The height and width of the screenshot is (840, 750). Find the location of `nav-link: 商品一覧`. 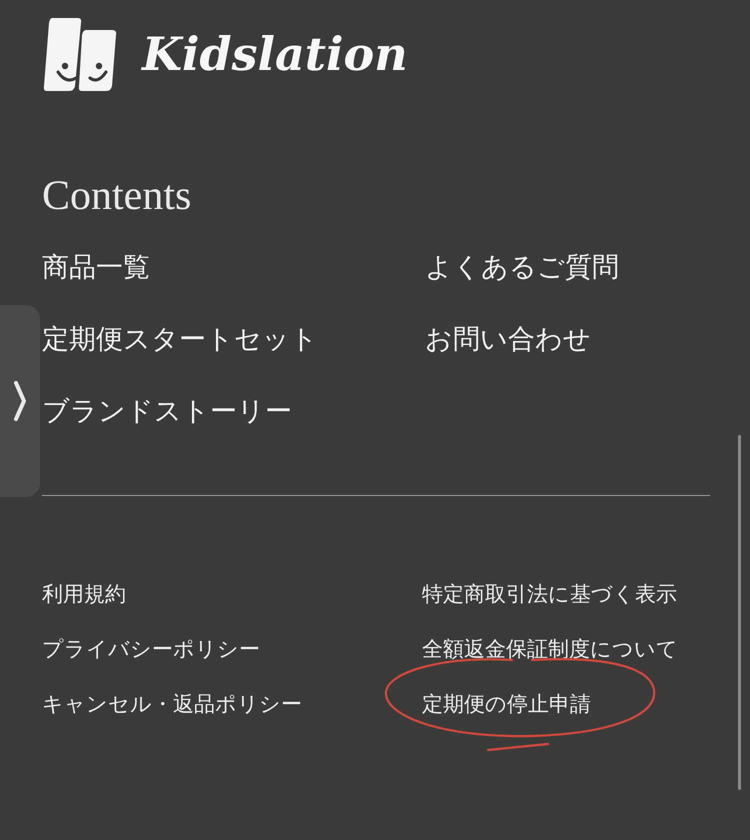

nav-link: 商品一覧 is located at coordinates (96, 268).